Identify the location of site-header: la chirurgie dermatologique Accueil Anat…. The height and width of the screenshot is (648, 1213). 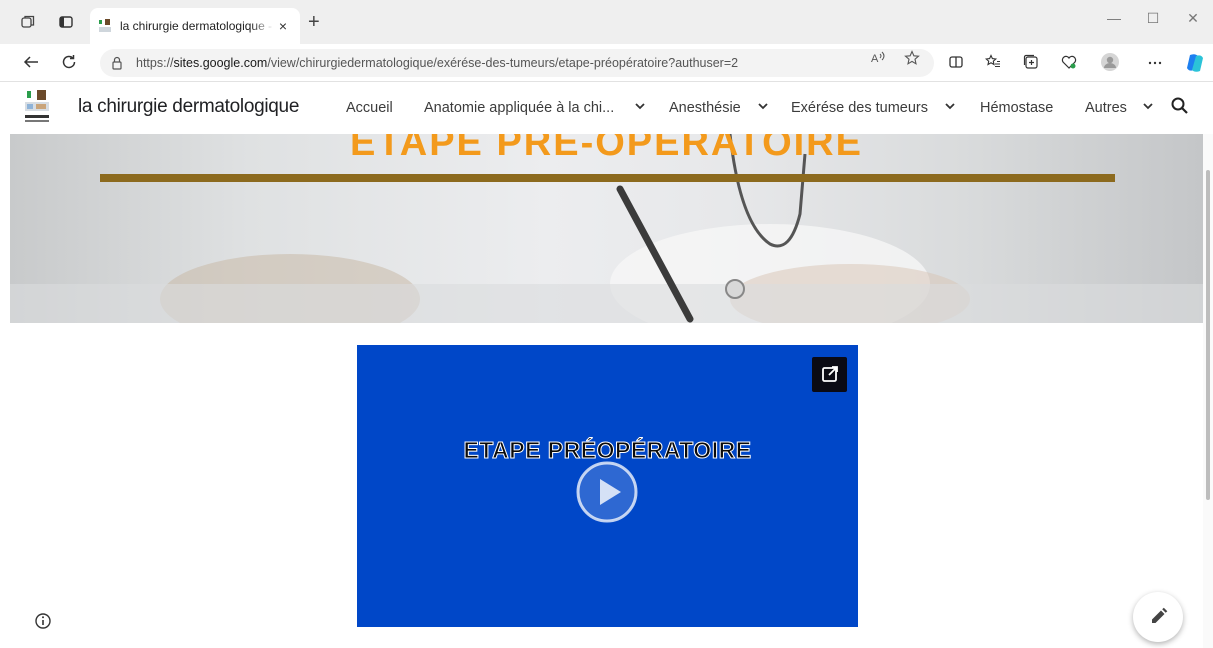
(611, 108).